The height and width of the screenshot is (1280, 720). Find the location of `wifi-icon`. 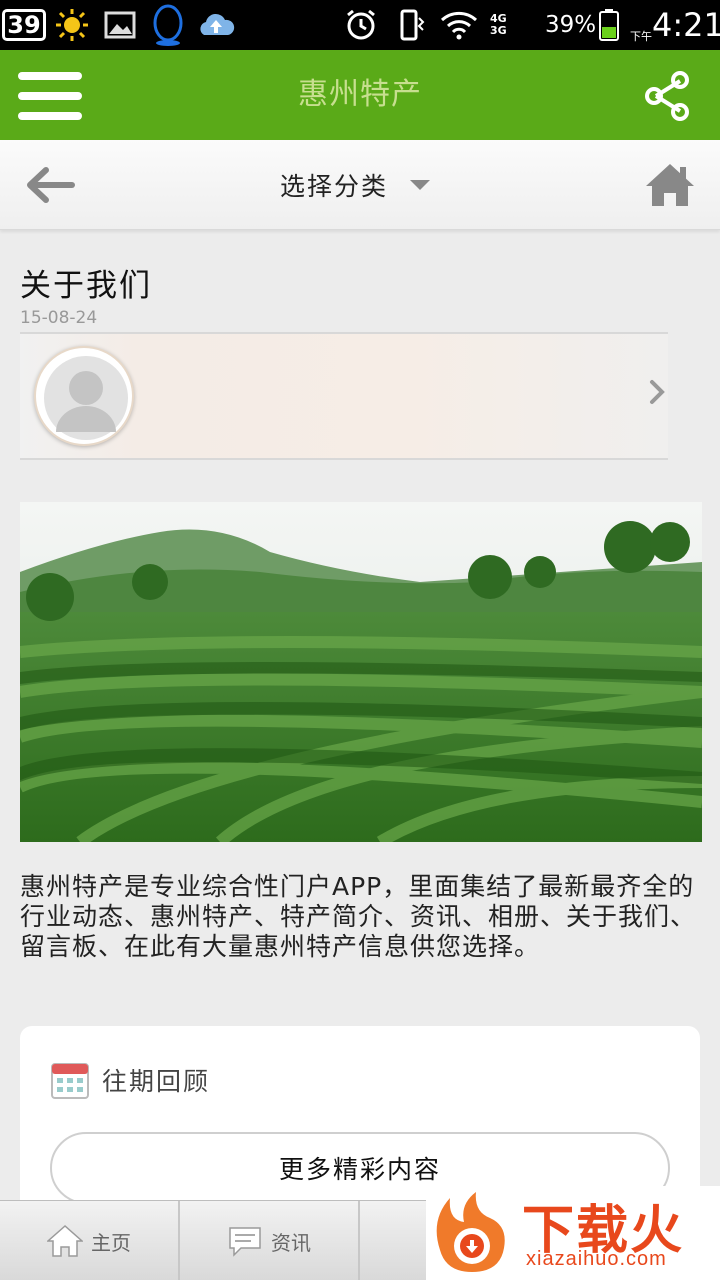

wifi-icon is located at coordinates (459, 25).